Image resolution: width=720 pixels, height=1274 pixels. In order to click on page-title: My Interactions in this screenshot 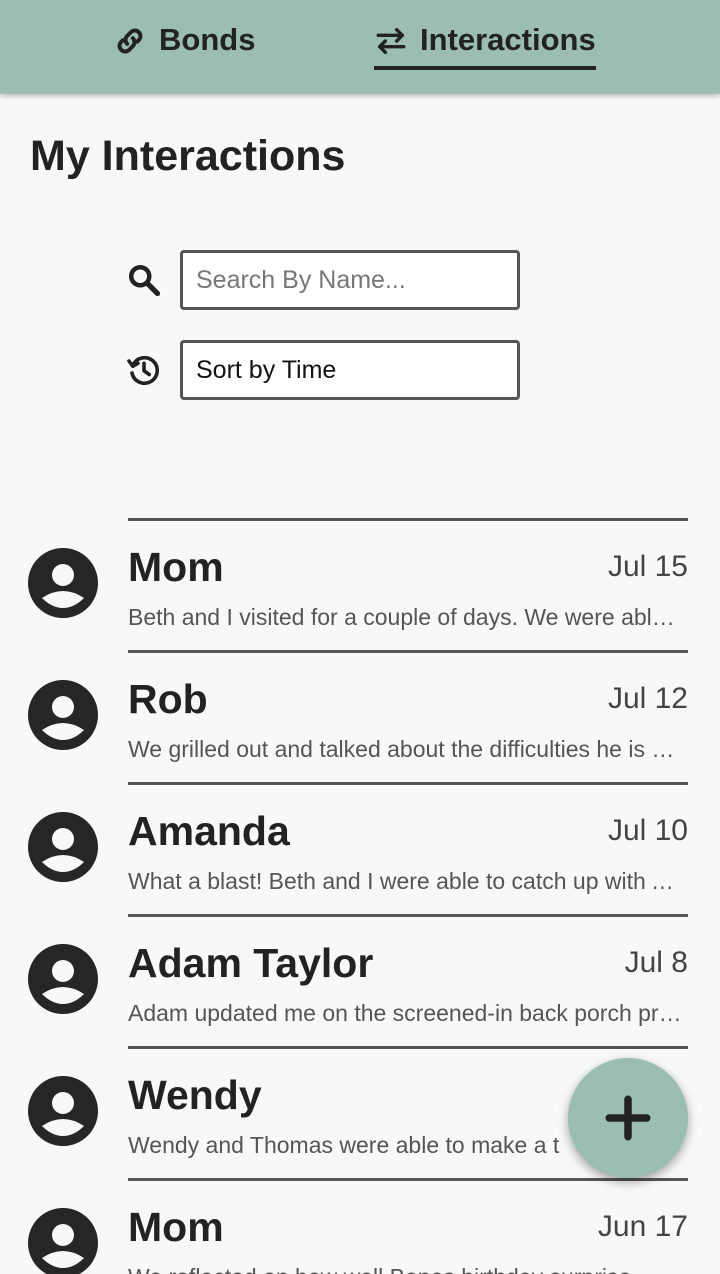, I will do `click(188, 156)`.